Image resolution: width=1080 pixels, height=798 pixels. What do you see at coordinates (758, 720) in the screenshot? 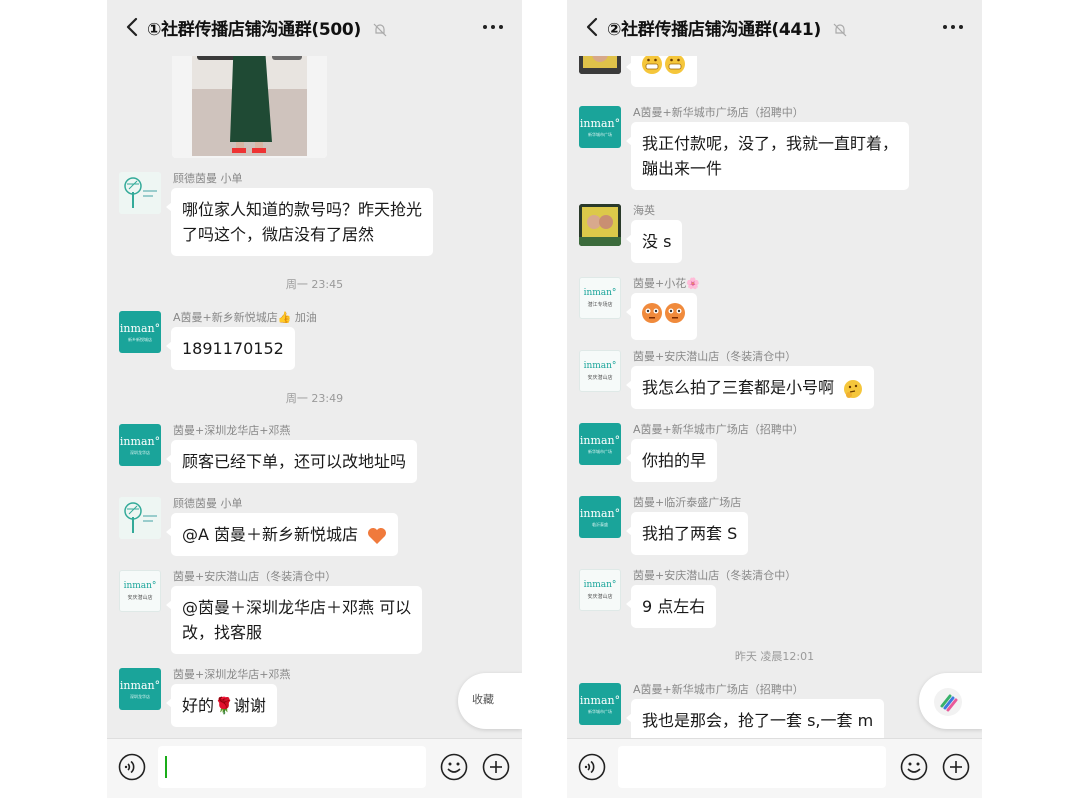
I see `message-text: 我也是那会，抢了一套 s,一套 m` at bounding box center [758, 720].